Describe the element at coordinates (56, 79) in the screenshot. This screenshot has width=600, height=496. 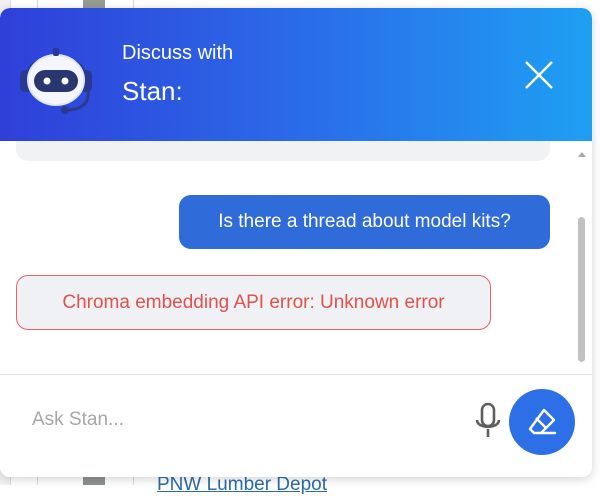
I see `robot-headset-icon` at that location.